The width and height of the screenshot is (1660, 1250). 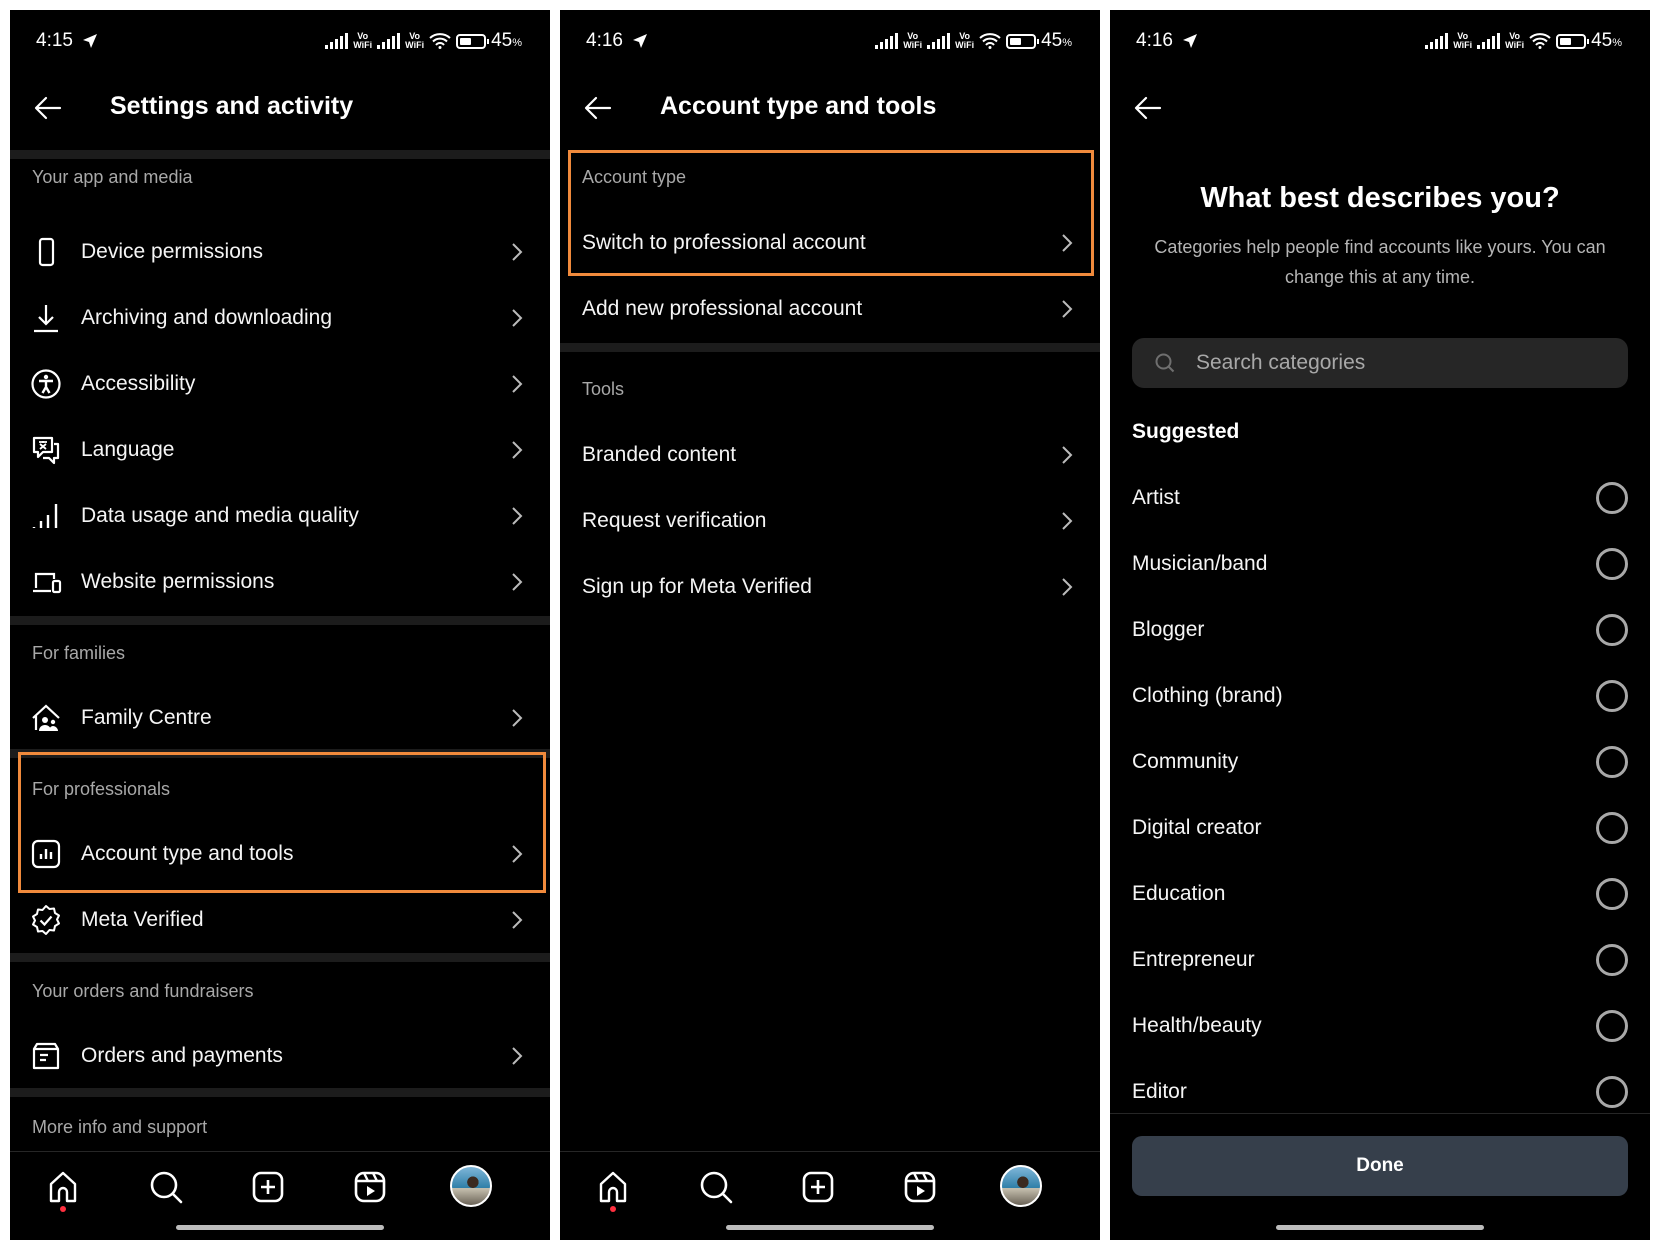 I want to click on status-bar: 4:16 Vo WiFi Vo WiFi 45%, so click(x=1380, y=42).